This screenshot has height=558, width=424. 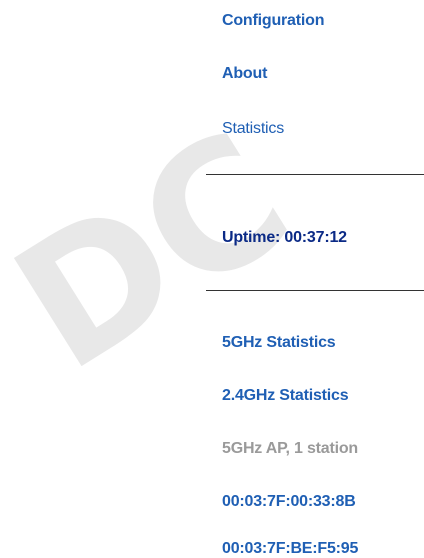 What do you see at coordinates (285, 396) in the screenshot?
I see `stats-24ghz-link: 2.4GHz Statistics` at bounding box center [285, 396].